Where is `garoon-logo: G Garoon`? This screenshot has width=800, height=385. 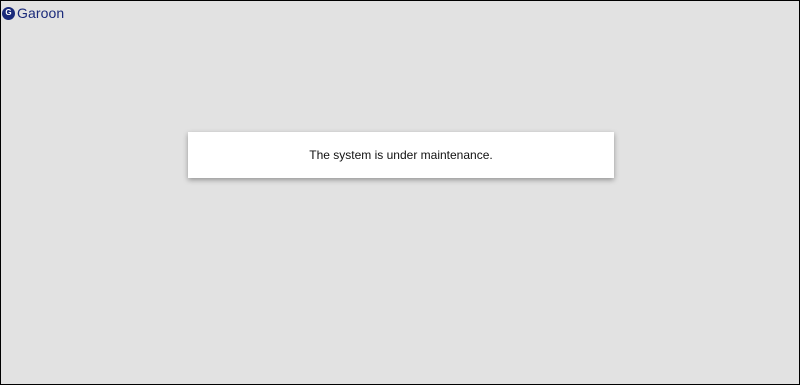 garoon-logo: G Garoon is located at coordinates (33, 13).